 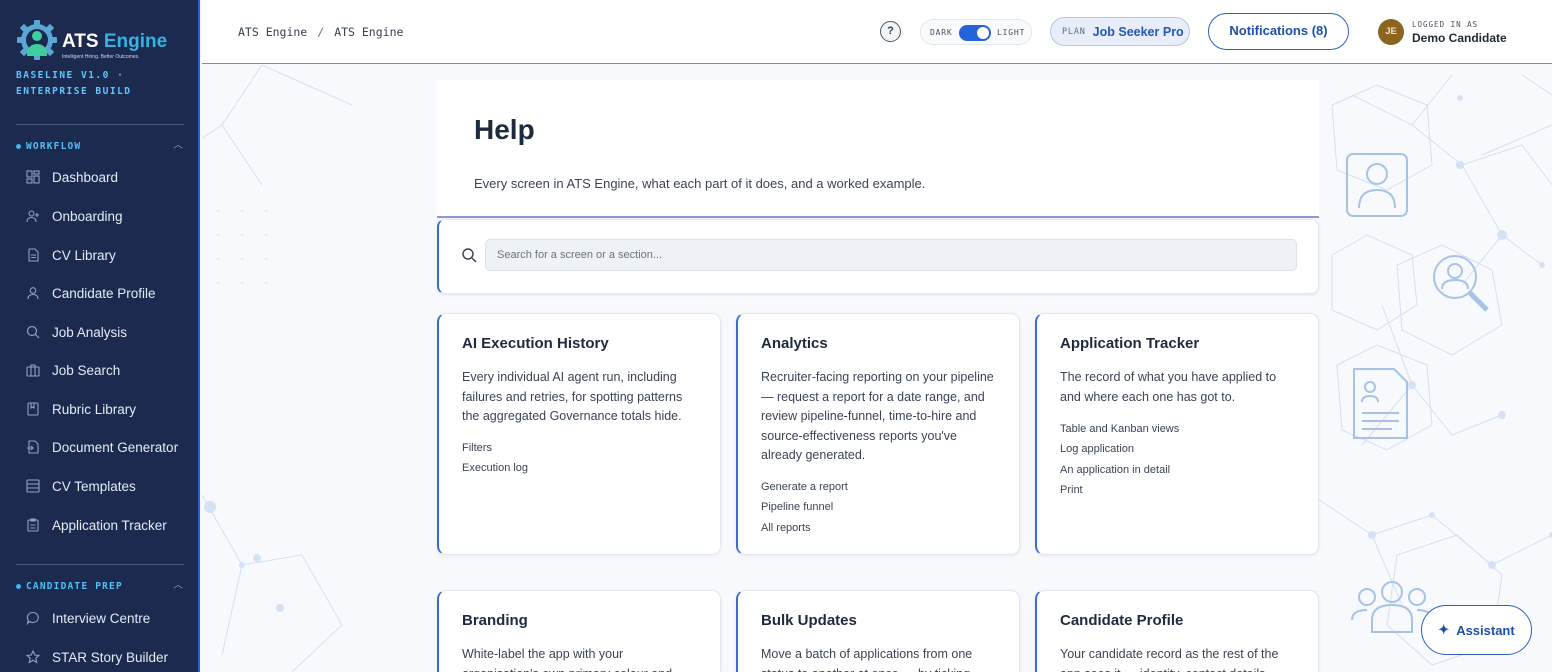 I want to click on sidebar-item-star-story-builder: STAR Story Builder, so click(x=108, y=657).